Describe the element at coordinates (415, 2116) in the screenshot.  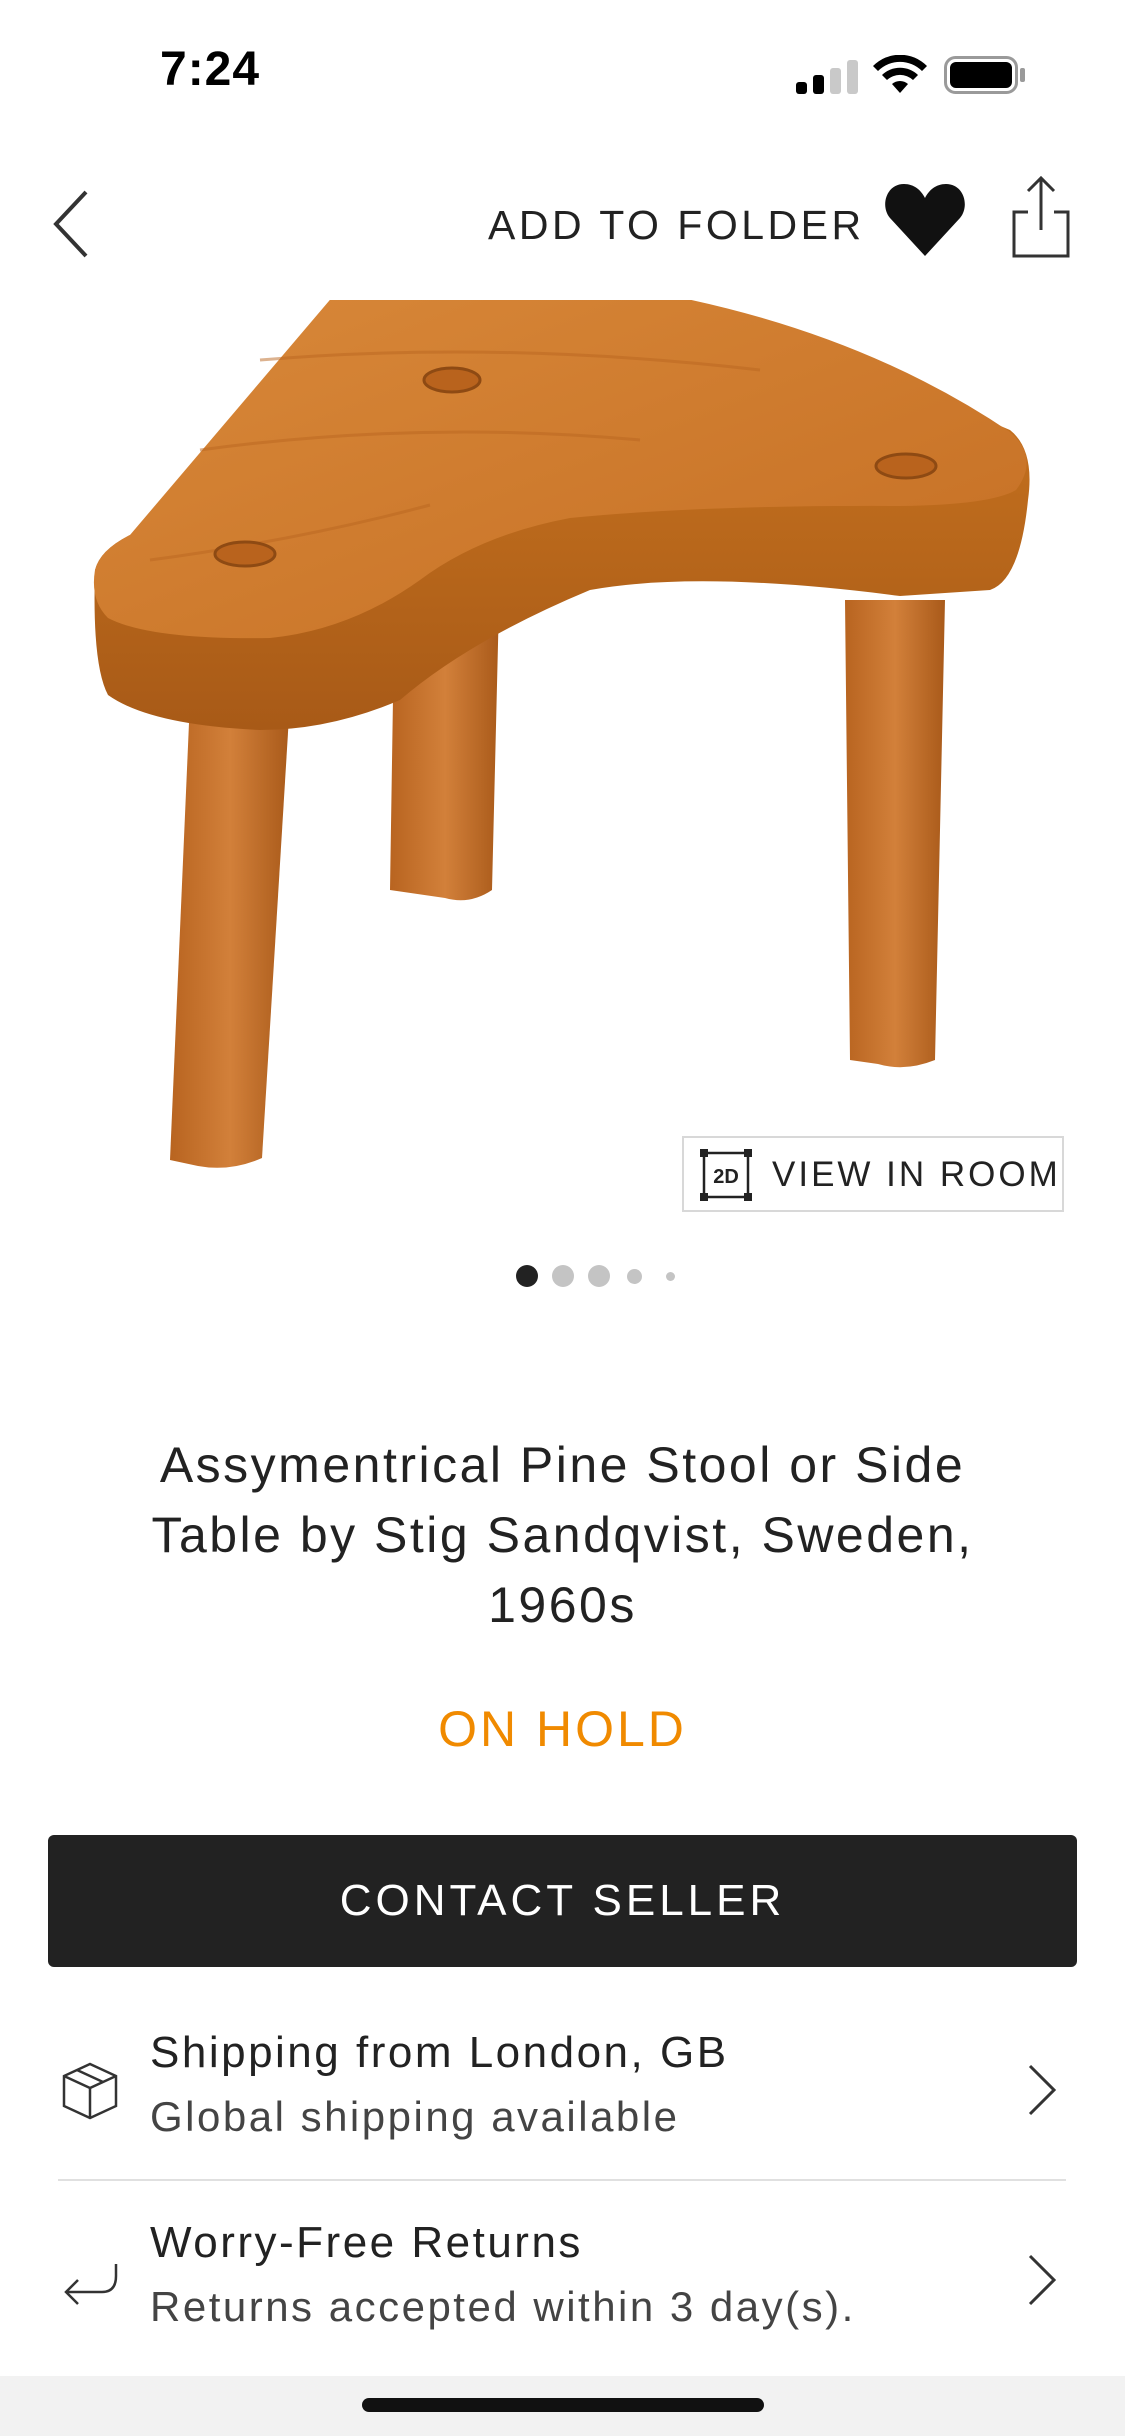
I see `shipping-subtitle: Global shipping available` at that location.